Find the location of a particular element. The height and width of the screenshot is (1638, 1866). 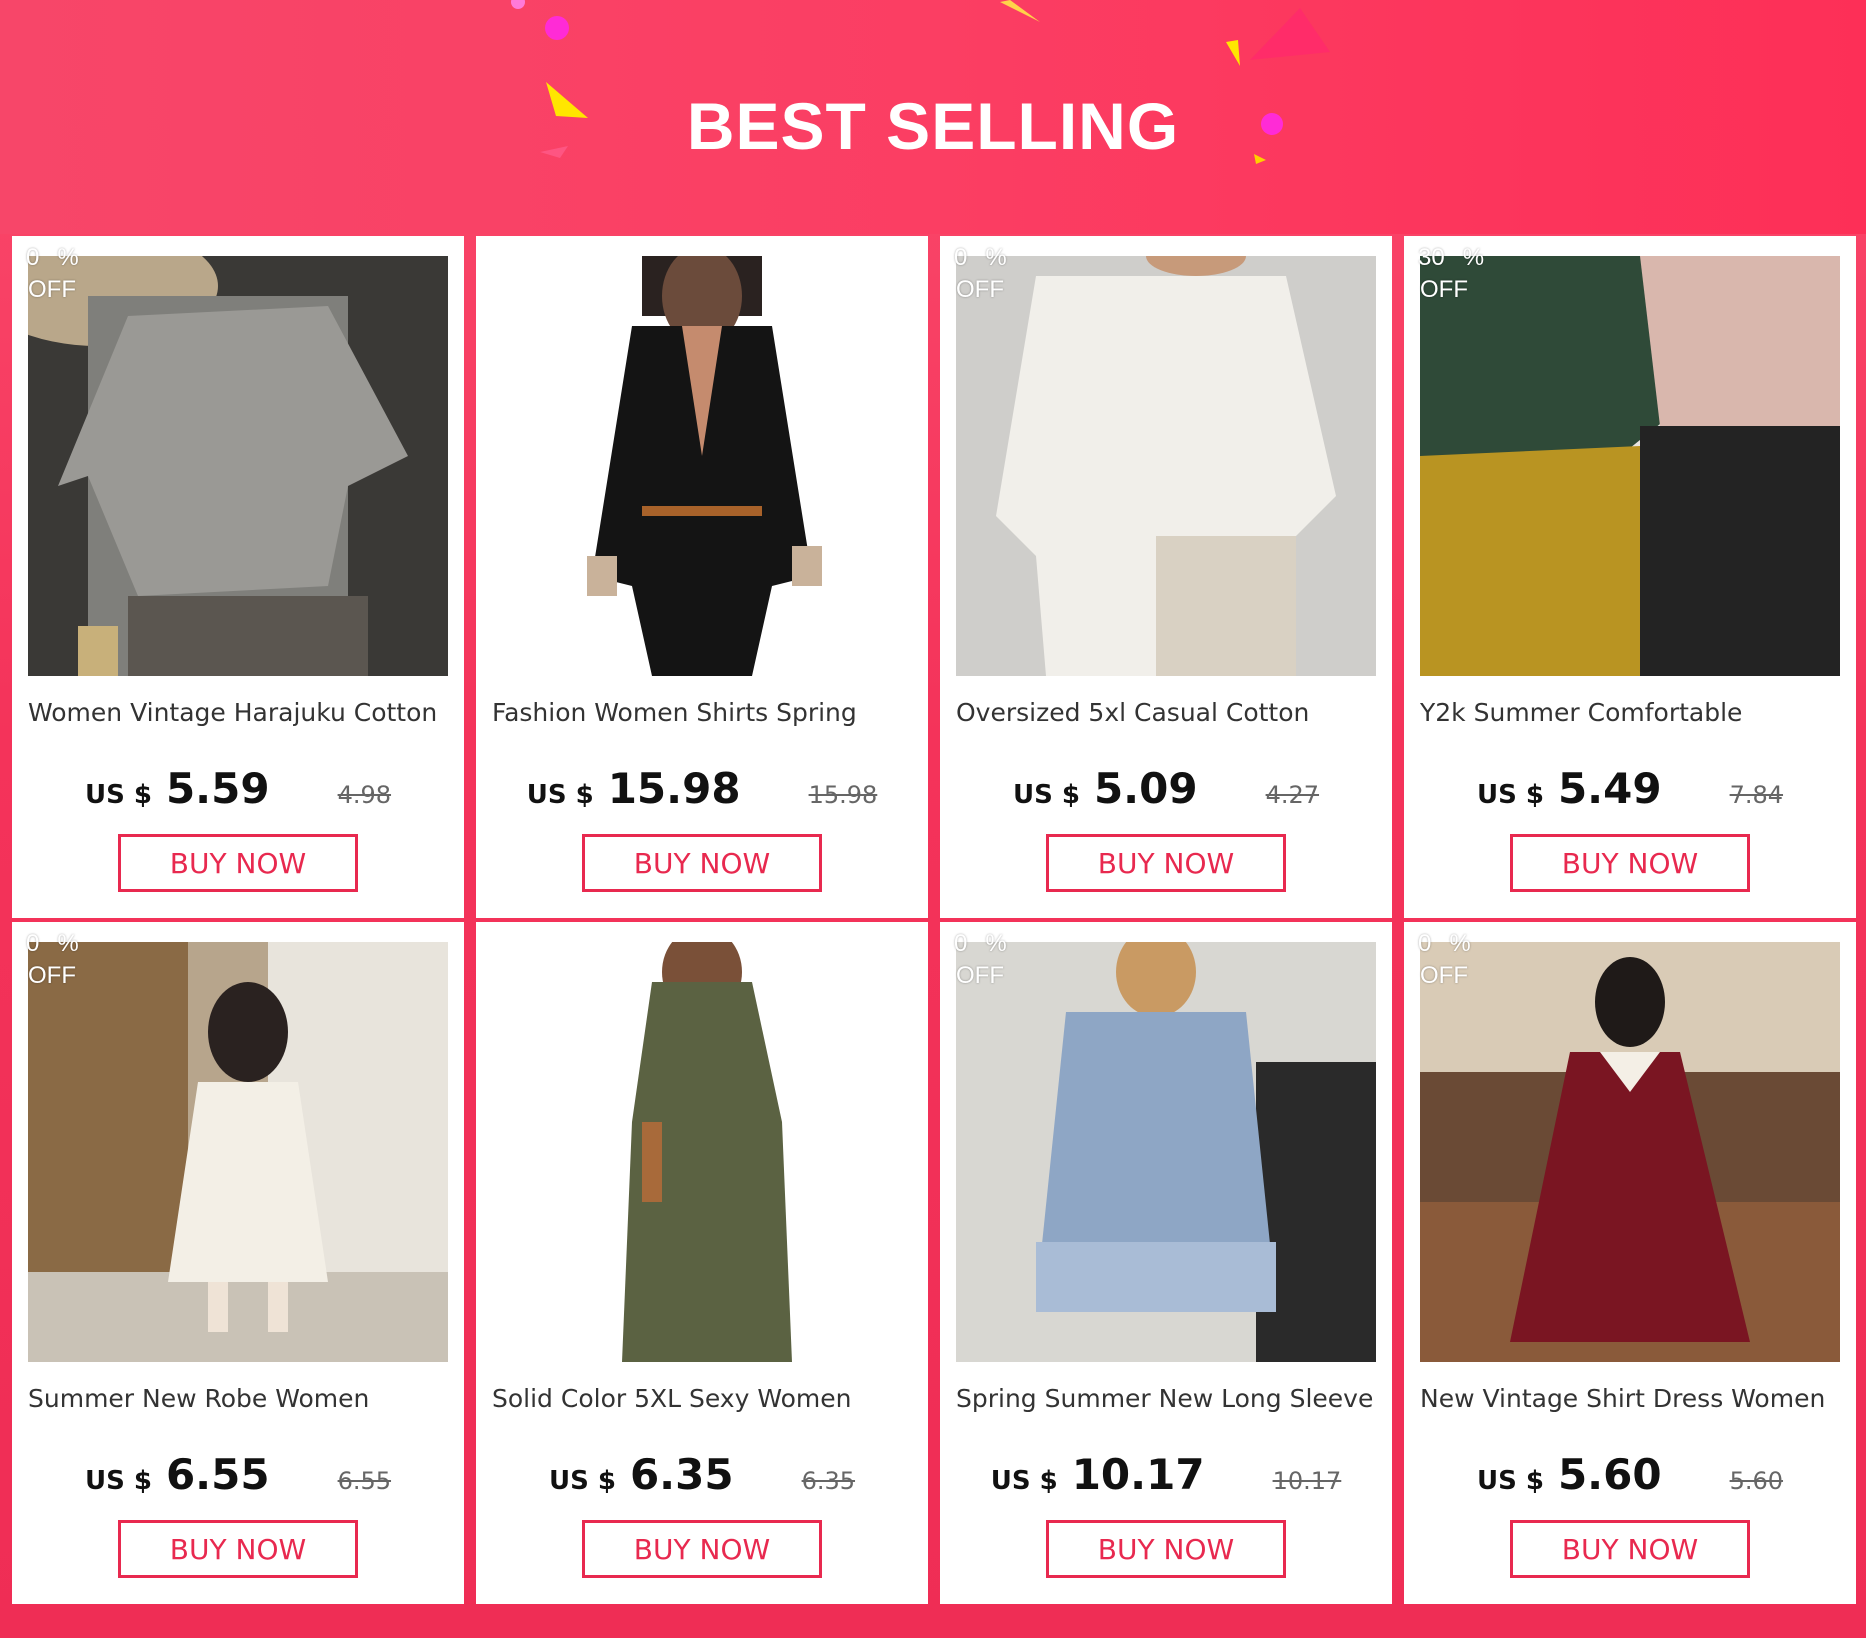

sale-price: 10.17 is located at coordinates (1138, 1474).